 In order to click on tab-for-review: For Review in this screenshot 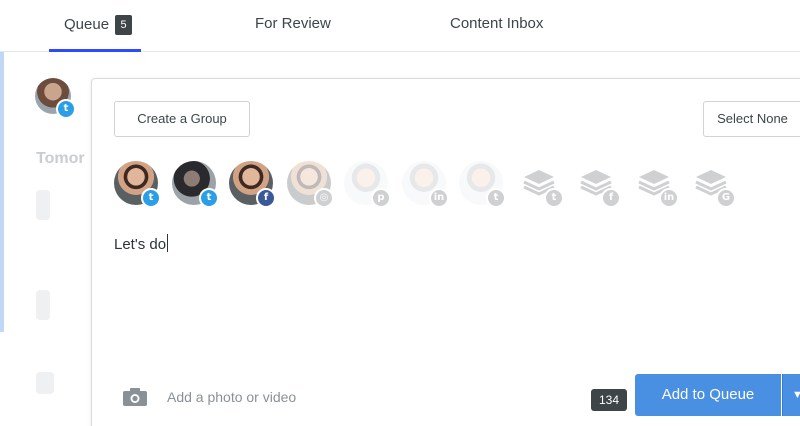, I will do `click(293, 23)`.